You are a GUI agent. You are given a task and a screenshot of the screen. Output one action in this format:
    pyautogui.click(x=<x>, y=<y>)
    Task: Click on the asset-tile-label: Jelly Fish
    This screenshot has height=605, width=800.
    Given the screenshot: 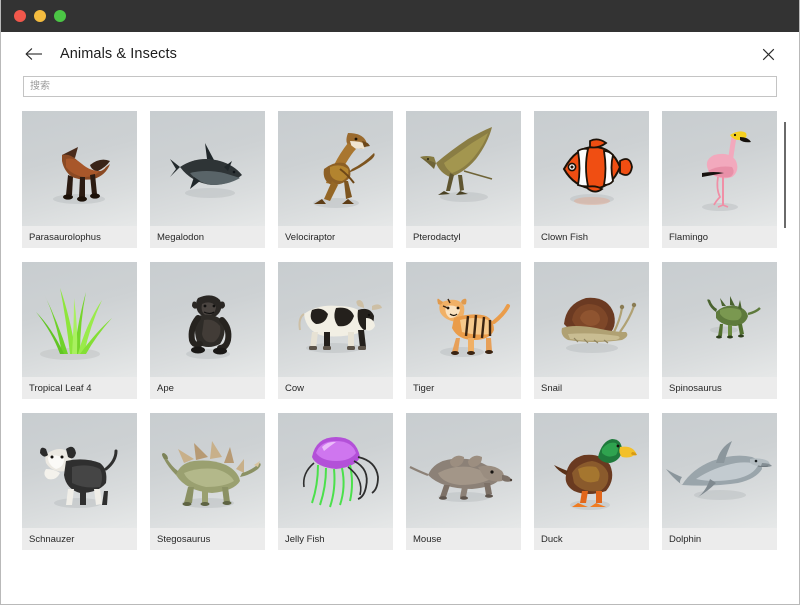 What is the action you would take?
    pyautogui.click(x=335, y=539)
    